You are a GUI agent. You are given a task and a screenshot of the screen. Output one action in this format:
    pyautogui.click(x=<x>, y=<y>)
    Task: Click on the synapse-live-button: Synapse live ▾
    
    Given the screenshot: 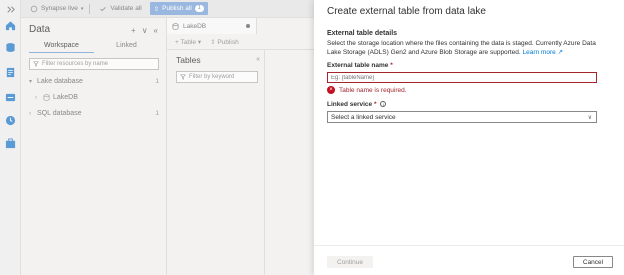 What is the action you would take?
    pyautogui.click(x=56, y=9)
    